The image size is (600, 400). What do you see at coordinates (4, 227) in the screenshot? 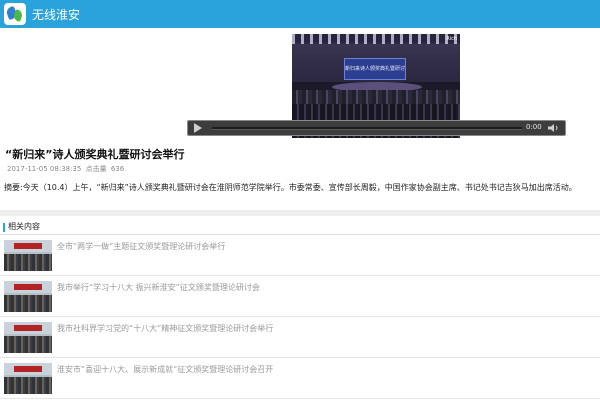
I see `section-accent` at bounding box center [4, 227].